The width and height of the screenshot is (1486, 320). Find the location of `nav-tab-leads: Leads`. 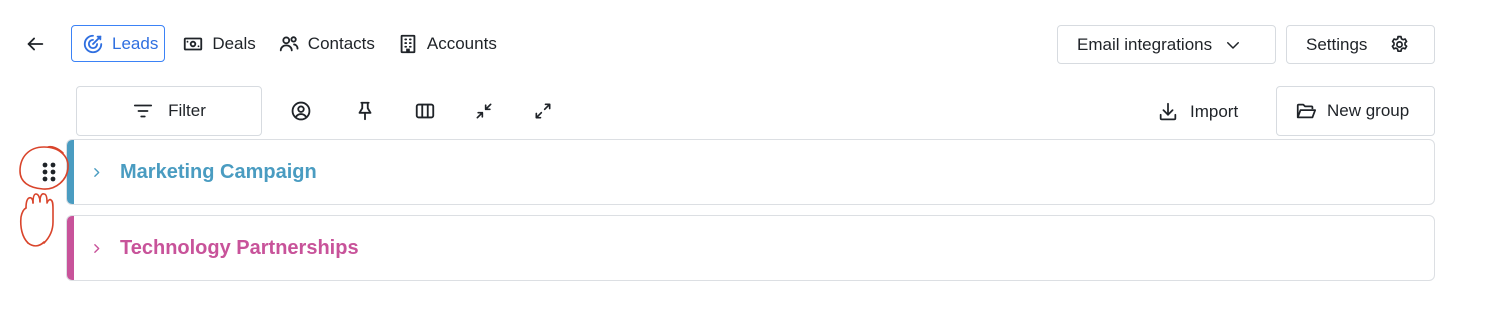

nav-tab-leads: Leads is located at coordinates (118, 43).